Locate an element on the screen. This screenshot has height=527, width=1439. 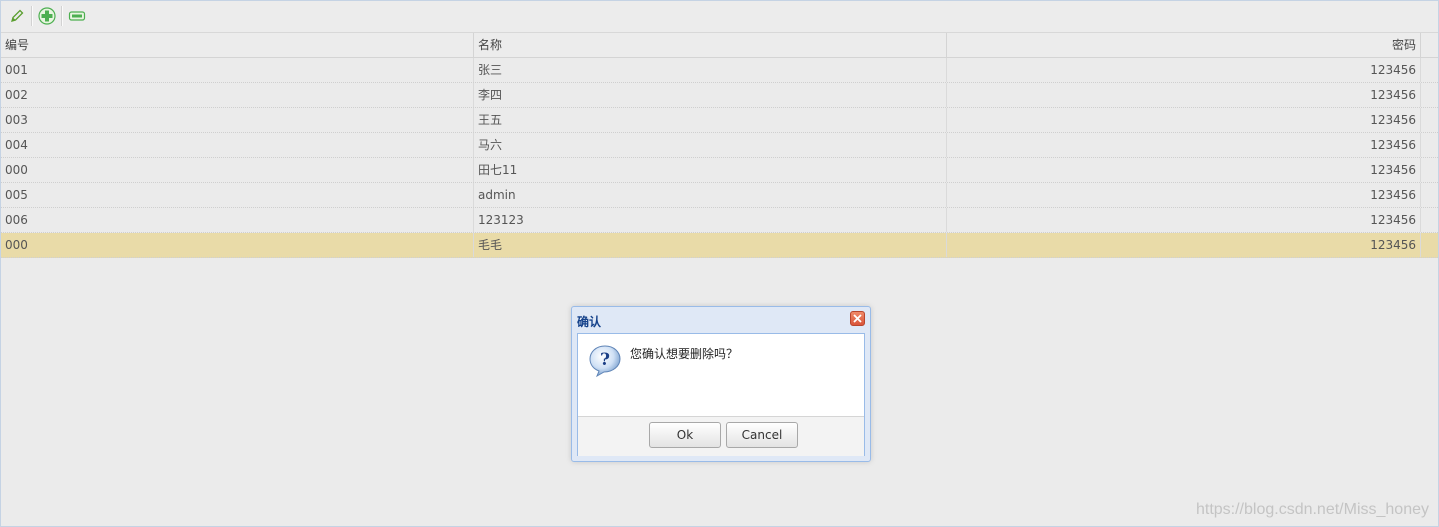
table-row: 002 李四 123456 is located at coordinates (719, 95).